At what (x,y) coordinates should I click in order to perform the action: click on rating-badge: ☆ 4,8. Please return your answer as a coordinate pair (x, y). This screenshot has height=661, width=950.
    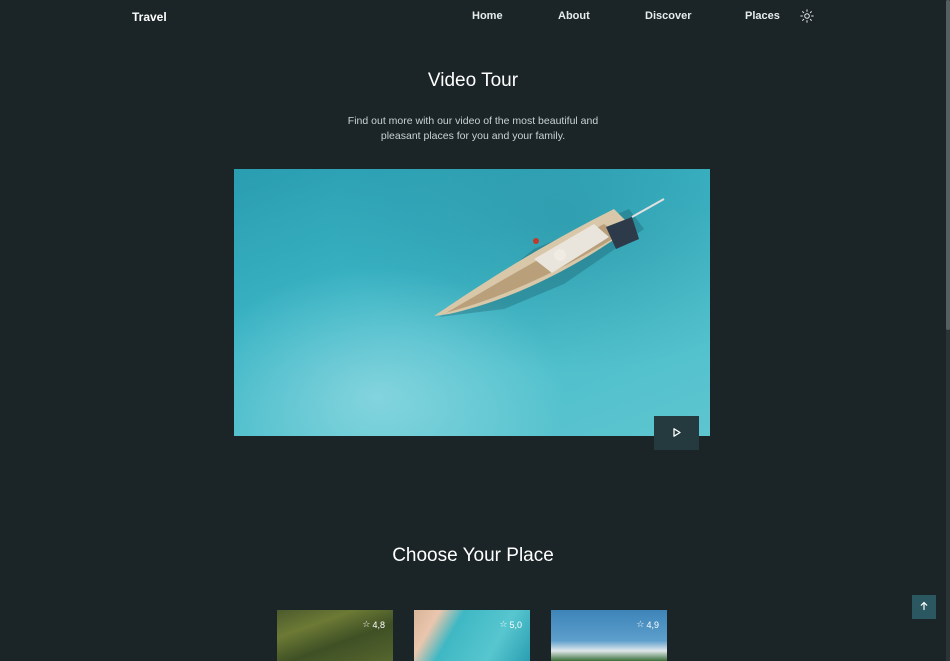
    Looking at the image, I should click on (373, 624).